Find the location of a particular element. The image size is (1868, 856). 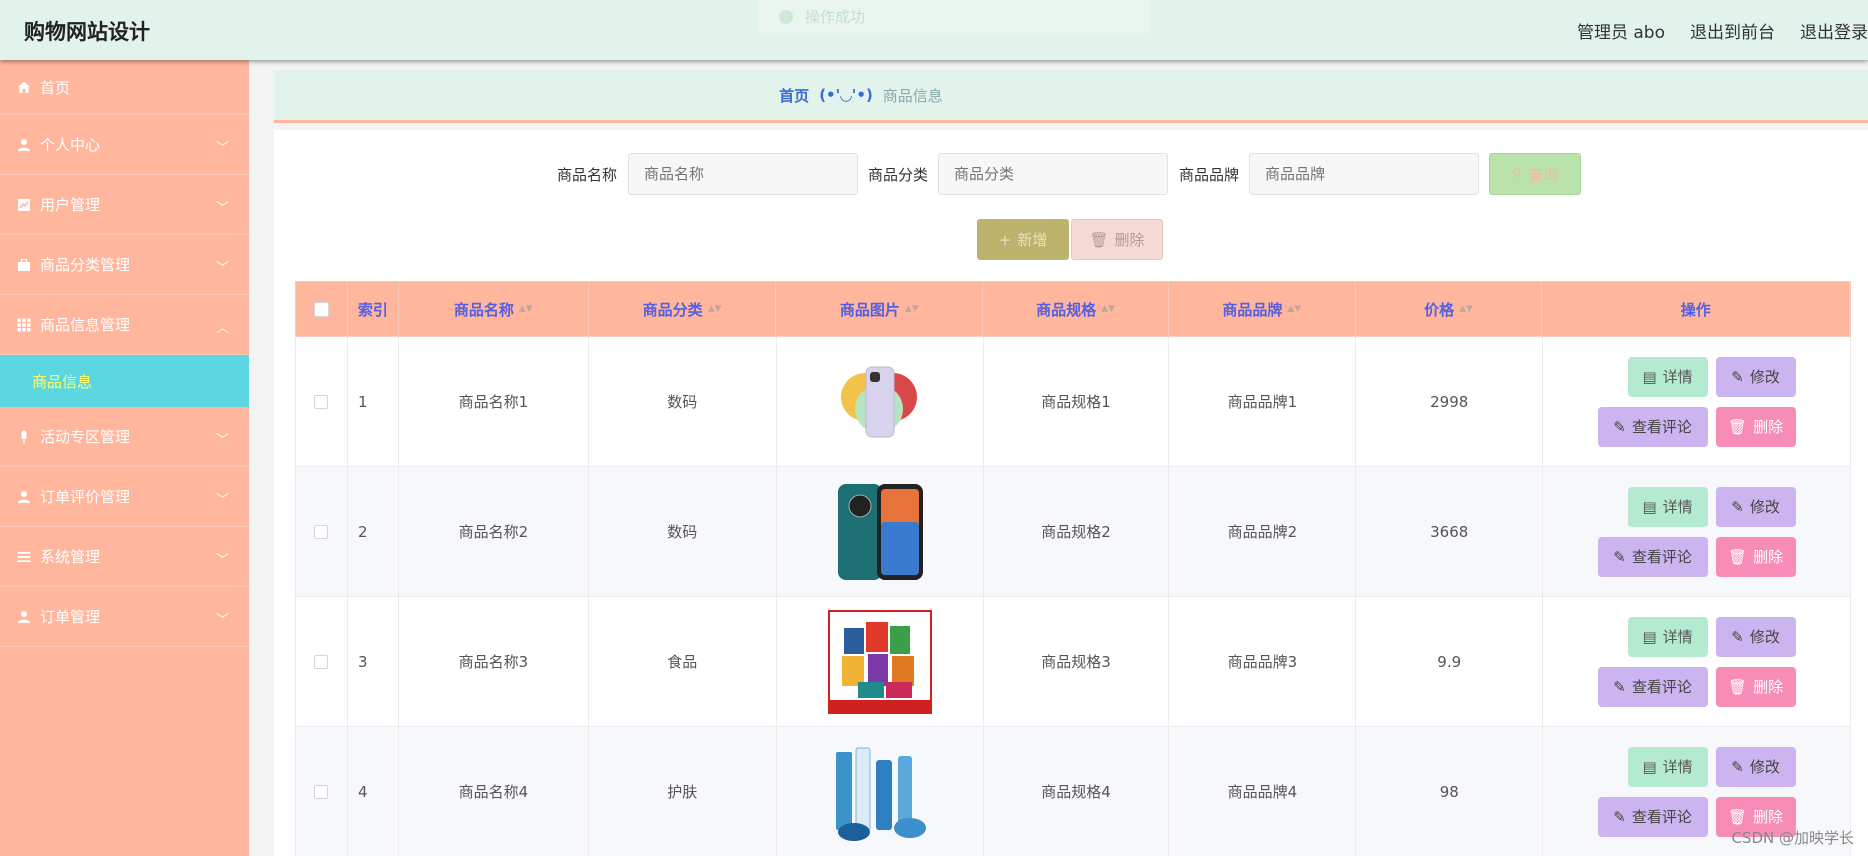

sidebar-item-label: 商品分类管理 is located at coordinates (85, 265).